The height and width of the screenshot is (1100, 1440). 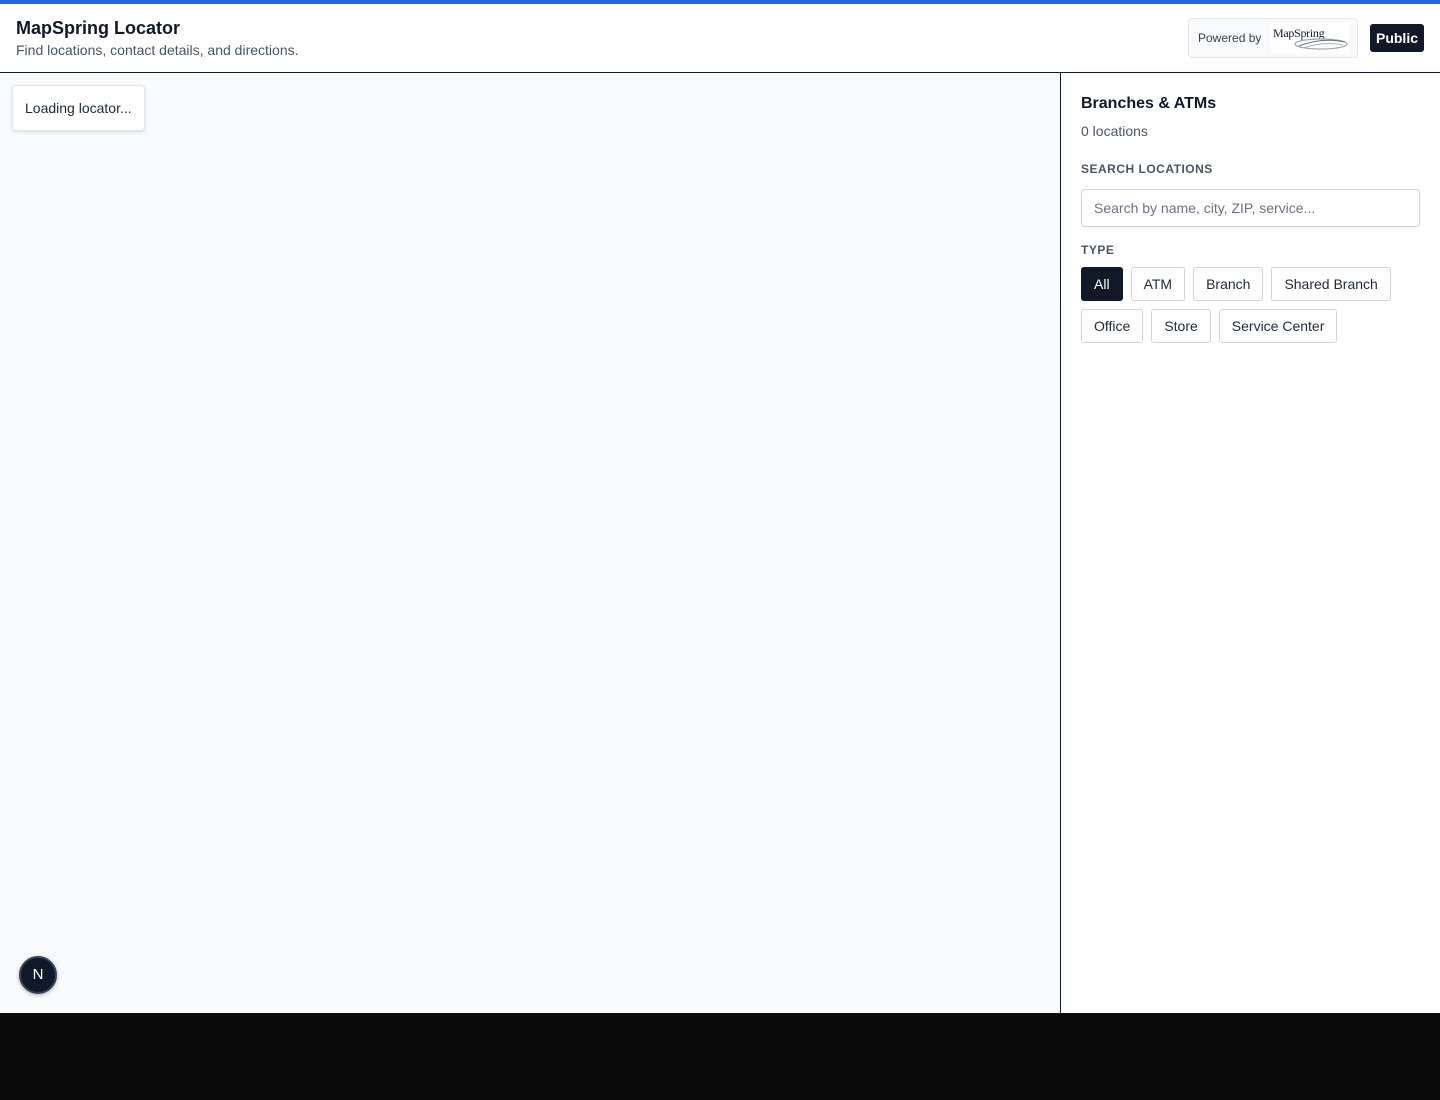 I want to click on bottom-band, so click(x=720, y=1056).